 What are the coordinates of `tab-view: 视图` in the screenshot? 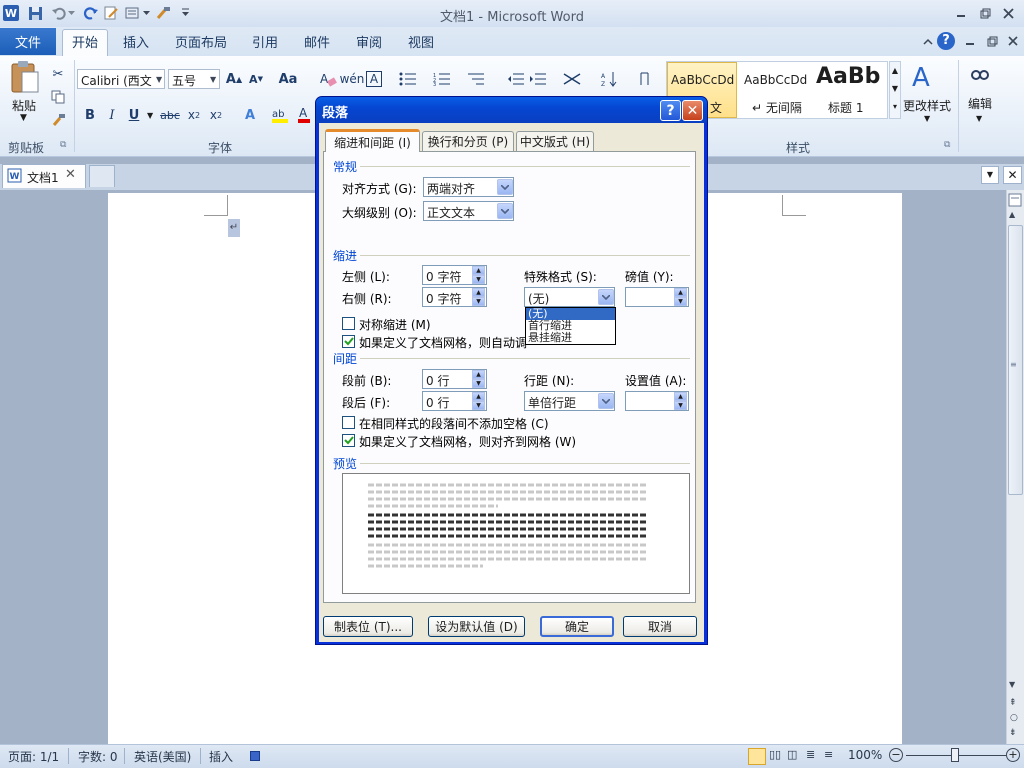 It's located at (421, 41).